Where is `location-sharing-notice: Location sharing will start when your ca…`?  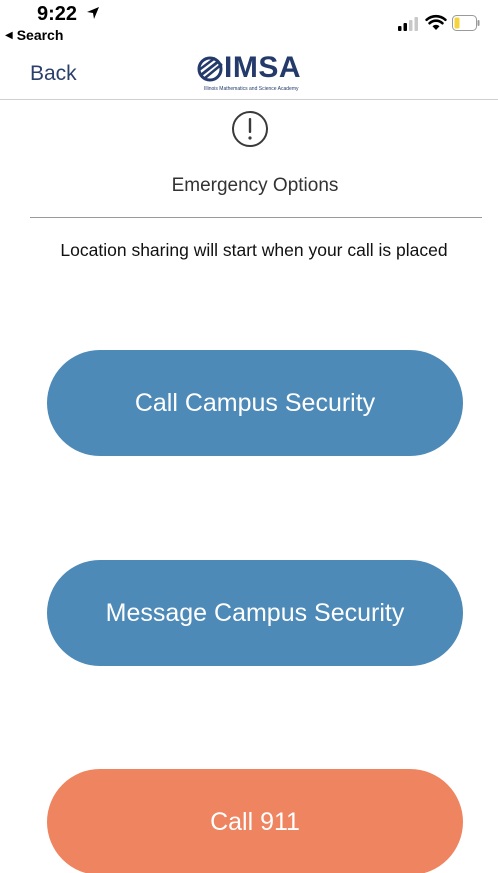
location-sharing-notice: Location sharing will start when your ca… is located at coordinates (254, 250).